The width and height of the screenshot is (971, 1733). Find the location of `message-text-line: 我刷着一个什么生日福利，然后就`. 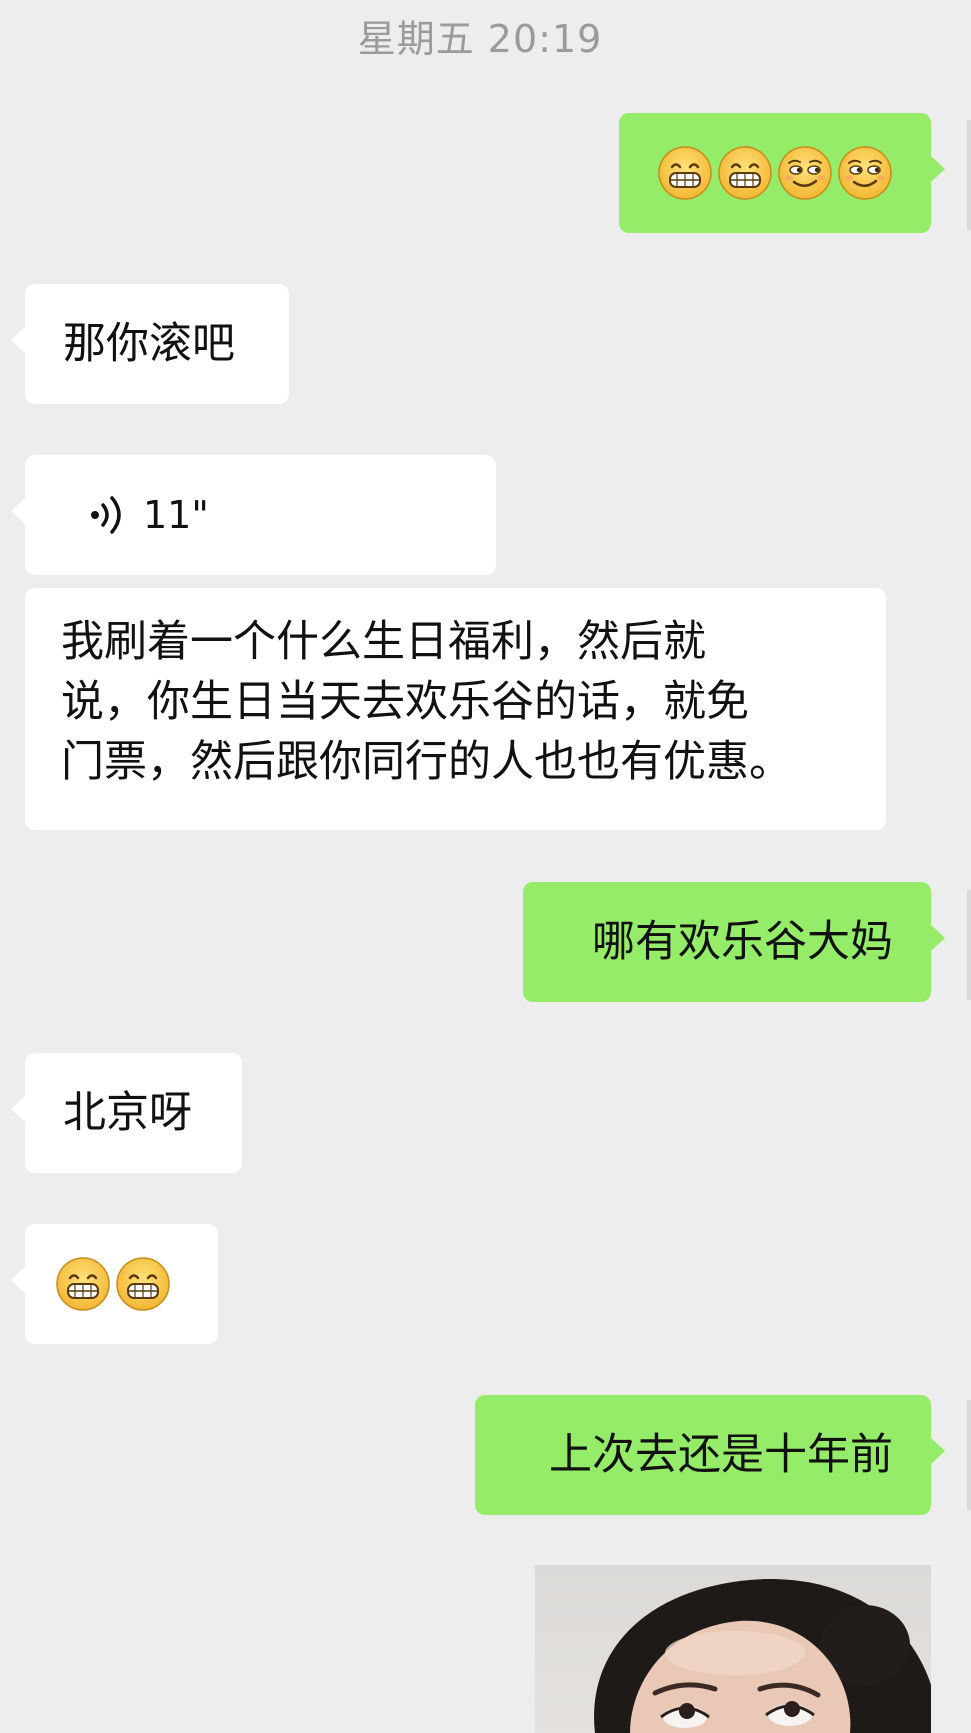

message-text-line: 我刷着一个什么生日福利，然后就 is located at coordinates (383, 642).